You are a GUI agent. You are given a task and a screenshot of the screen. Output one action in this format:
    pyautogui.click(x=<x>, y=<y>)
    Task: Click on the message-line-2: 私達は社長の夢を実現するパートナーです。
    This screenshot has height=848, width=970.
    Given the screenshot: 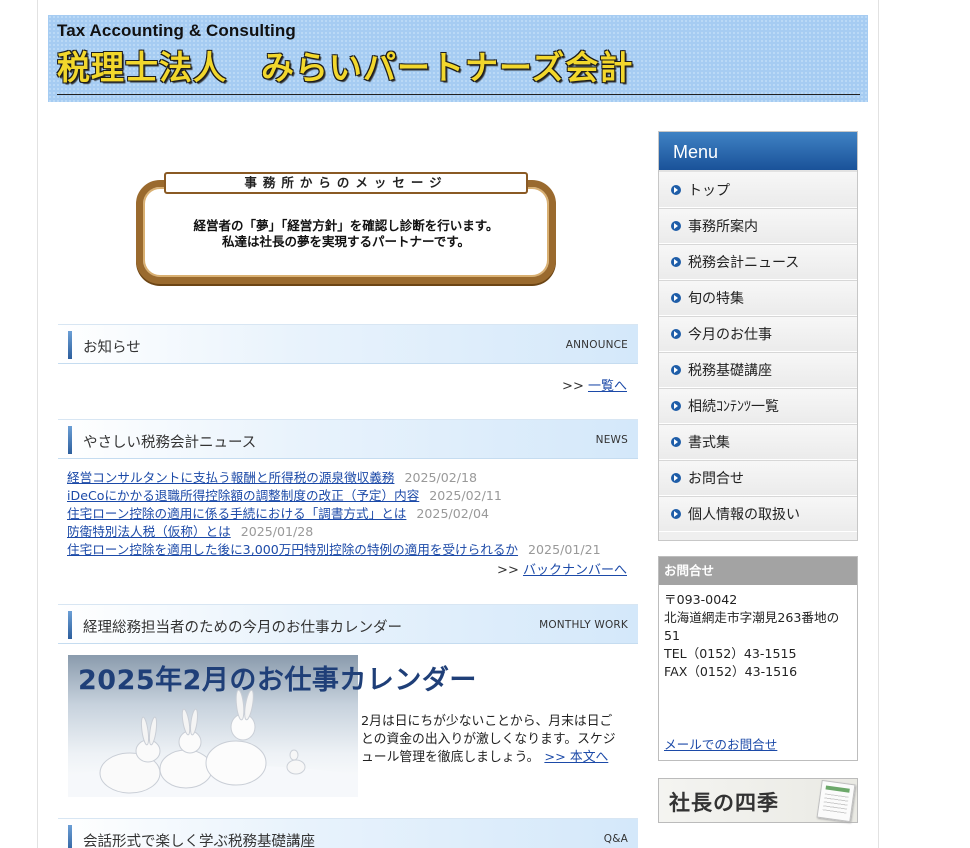 What is the action you would take?
    pyautogui.click(x=345, y=241)
    